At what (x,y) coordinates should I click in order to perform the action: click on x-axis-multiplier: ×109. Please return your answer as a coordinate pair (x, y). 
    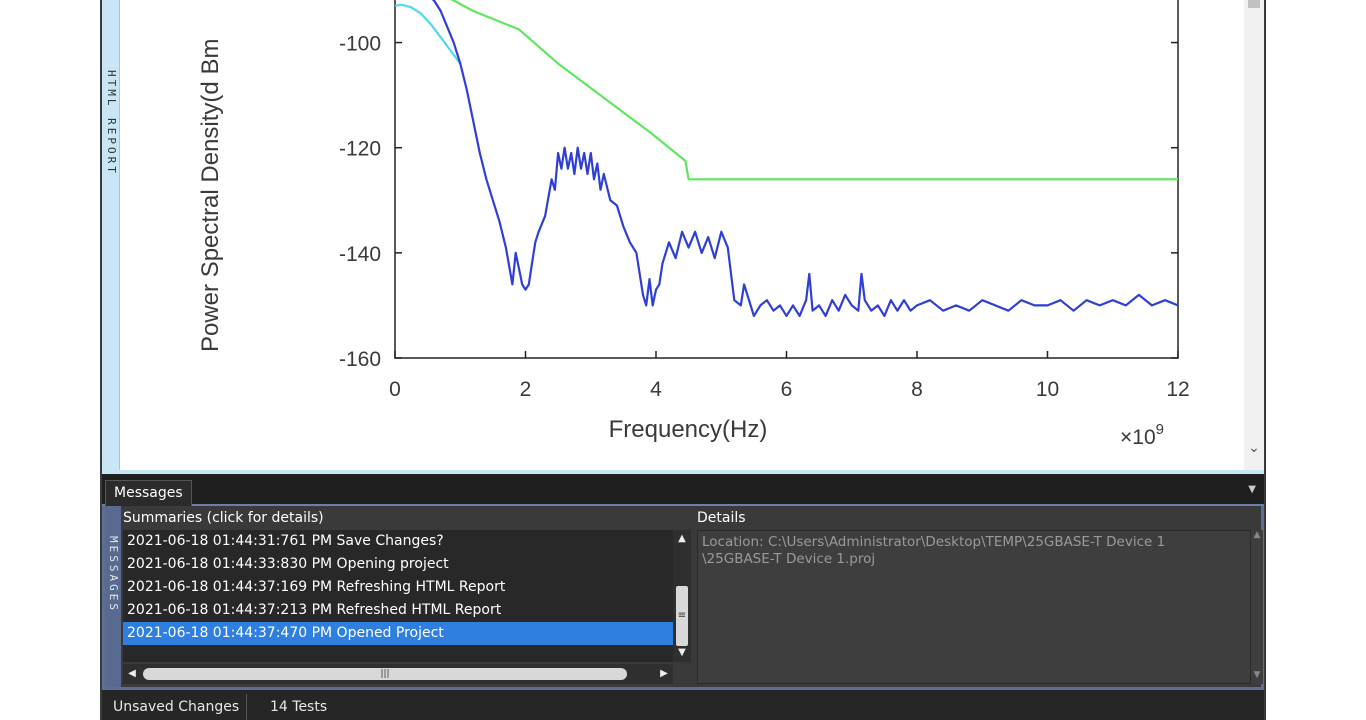
    Looking at the image, I should click on (1142, 435).